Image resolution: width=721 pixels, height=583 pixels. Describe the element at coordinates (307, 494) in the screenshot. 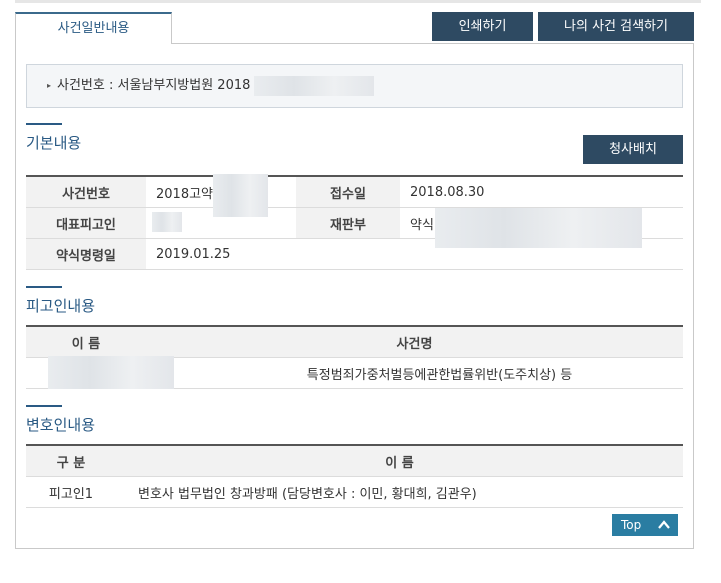

I see `lawyer-name: 변호사 법무법인 창과방패 (담당변호사 : 이민, 황대희, 김관우)` at that location.